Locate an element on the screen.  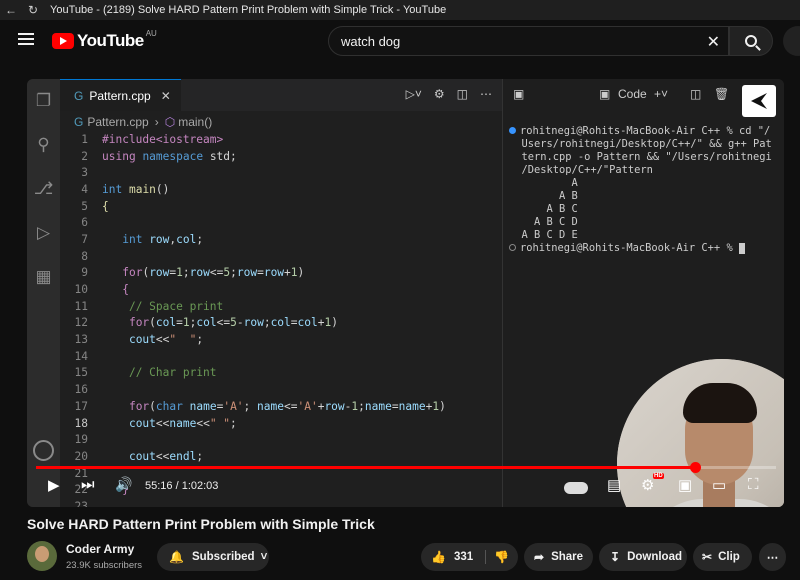
miniplayer-icon: ▣ is located at coordinates (685, 485).